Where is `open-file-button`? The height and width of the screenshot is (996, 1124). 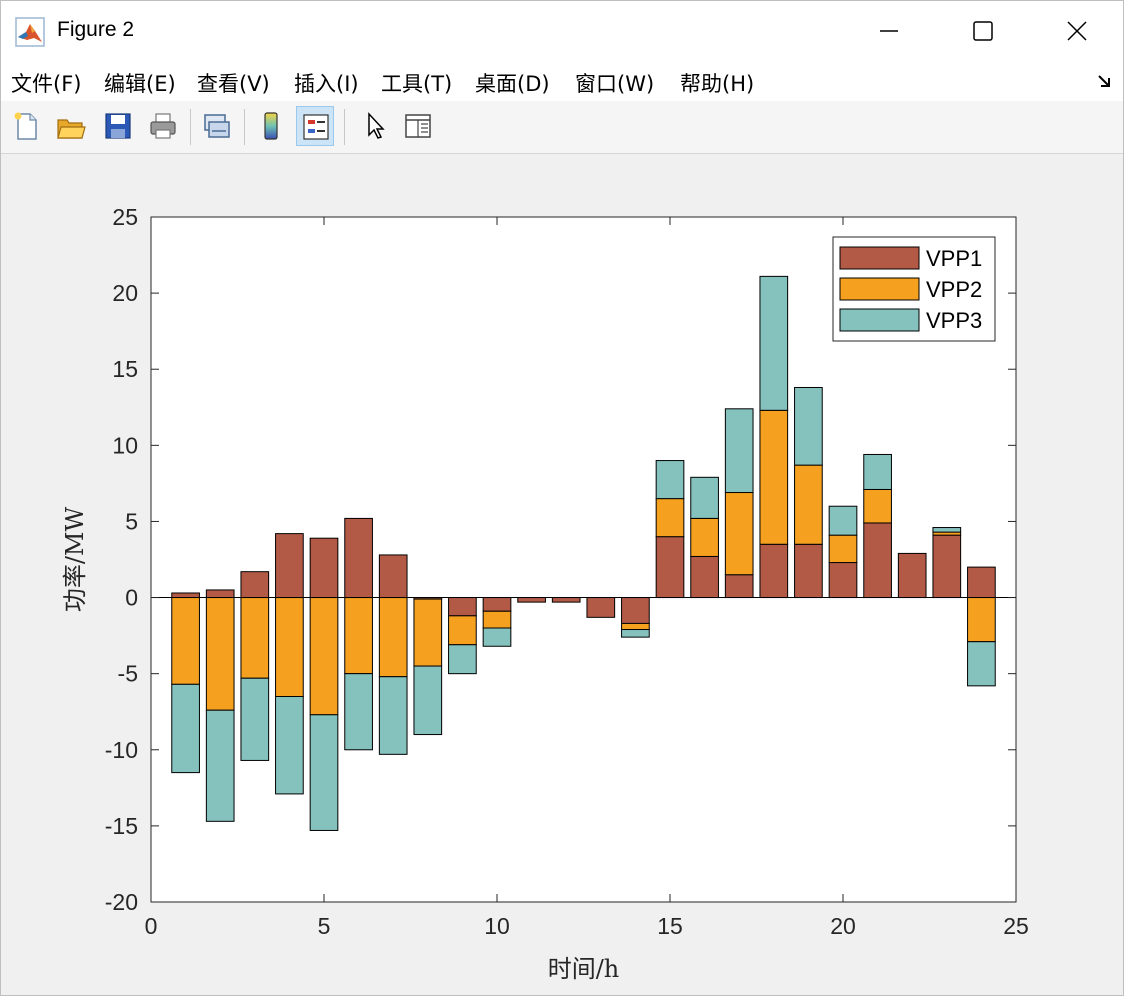
open-file-button is located at coordinates (71, 126).